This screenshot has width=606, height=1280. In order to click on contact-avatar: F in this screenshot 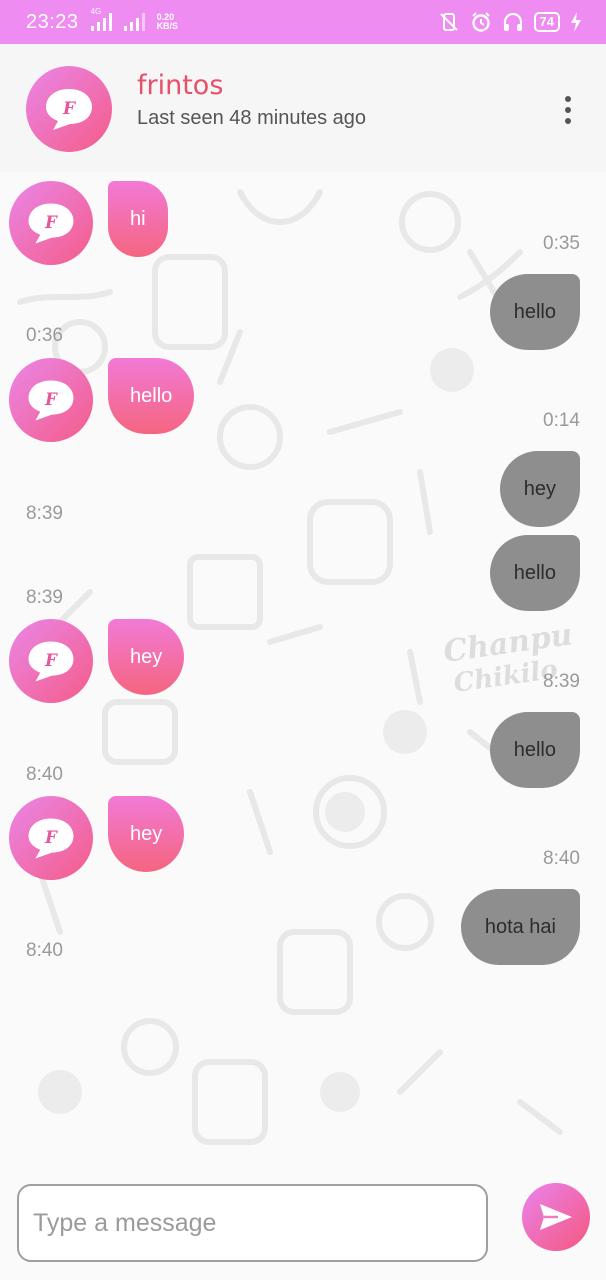, I will do `click(69, 109)`.